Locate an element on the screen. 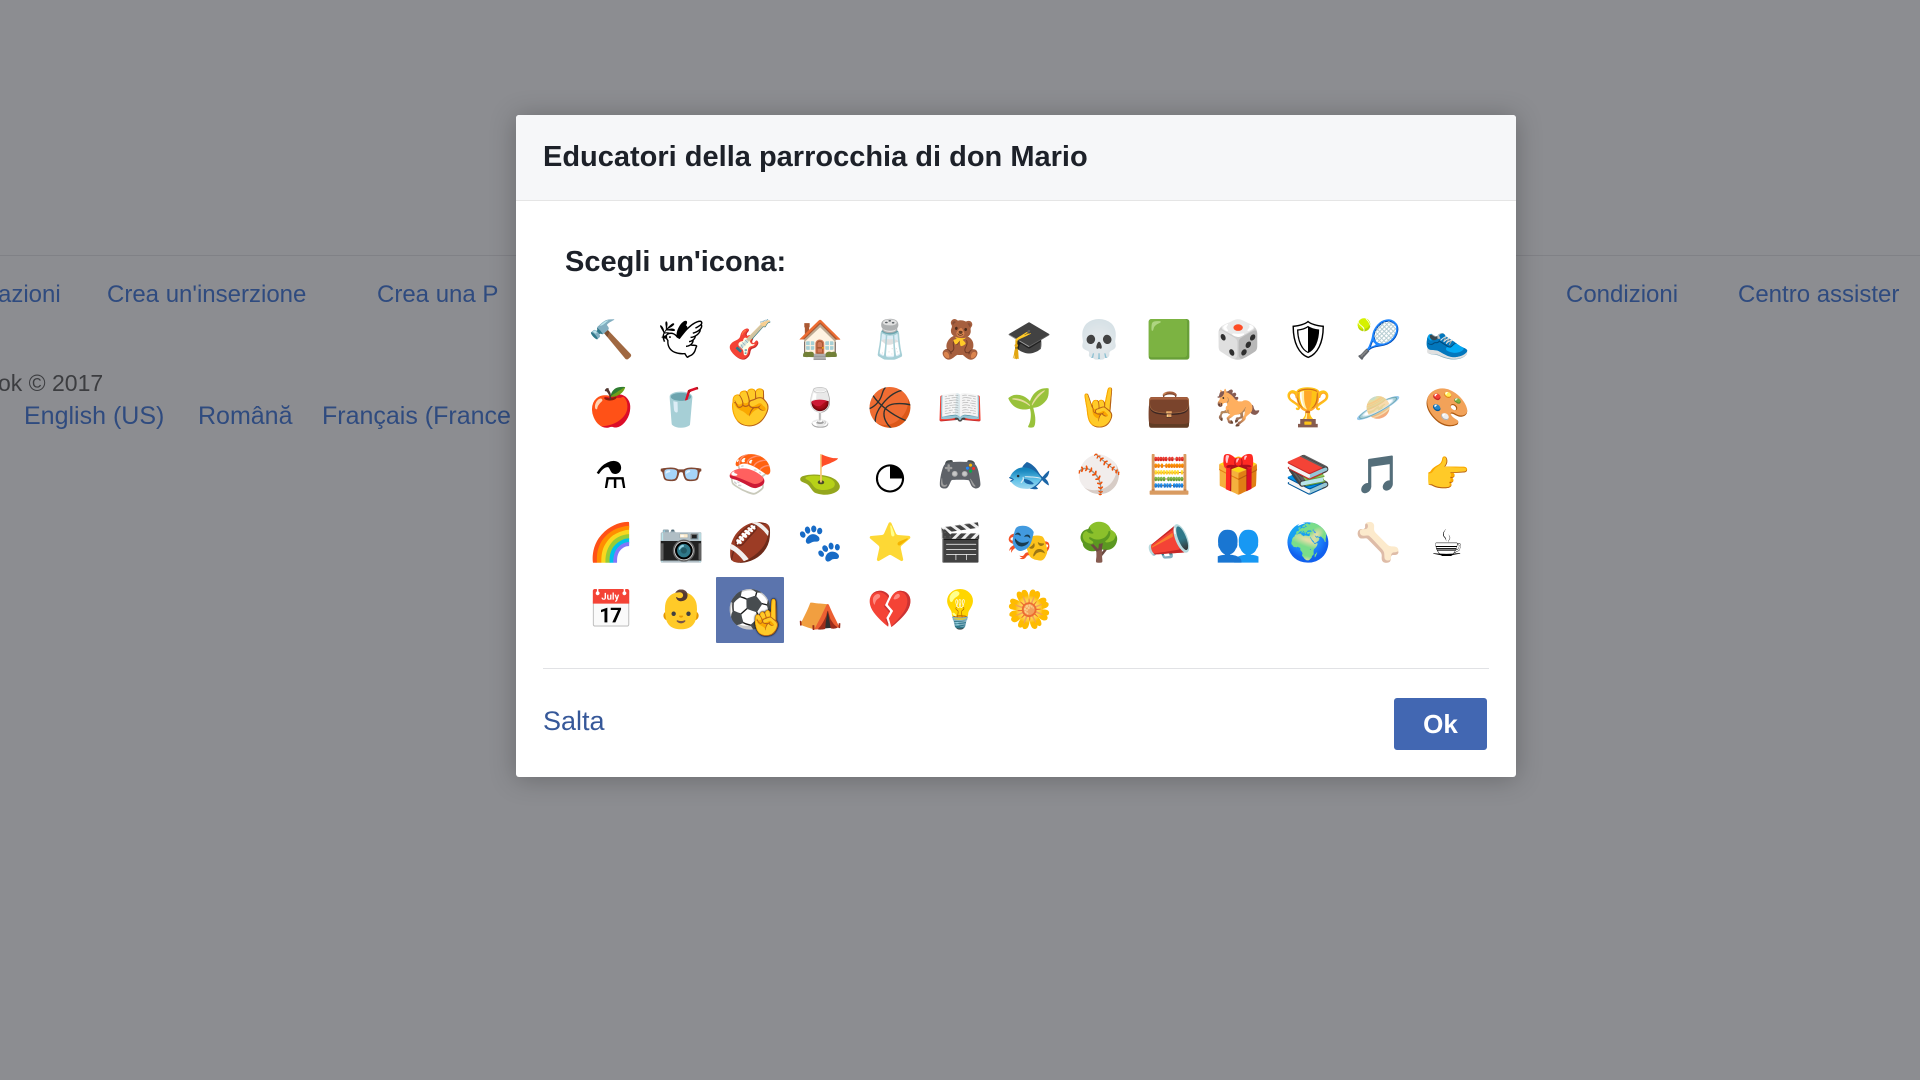 The image size is (1920, 1080). rainbow-icon: 🌈 is located at coordinates (611, 543).